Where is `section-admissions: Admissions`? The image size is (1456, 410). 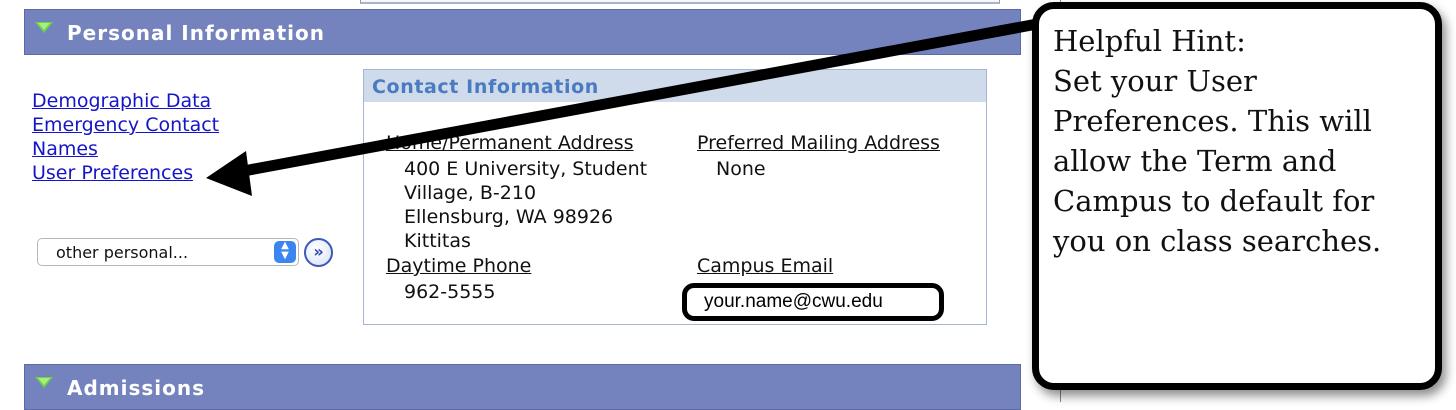 section-admissions: Admissions is located at coordinates (522, 387).